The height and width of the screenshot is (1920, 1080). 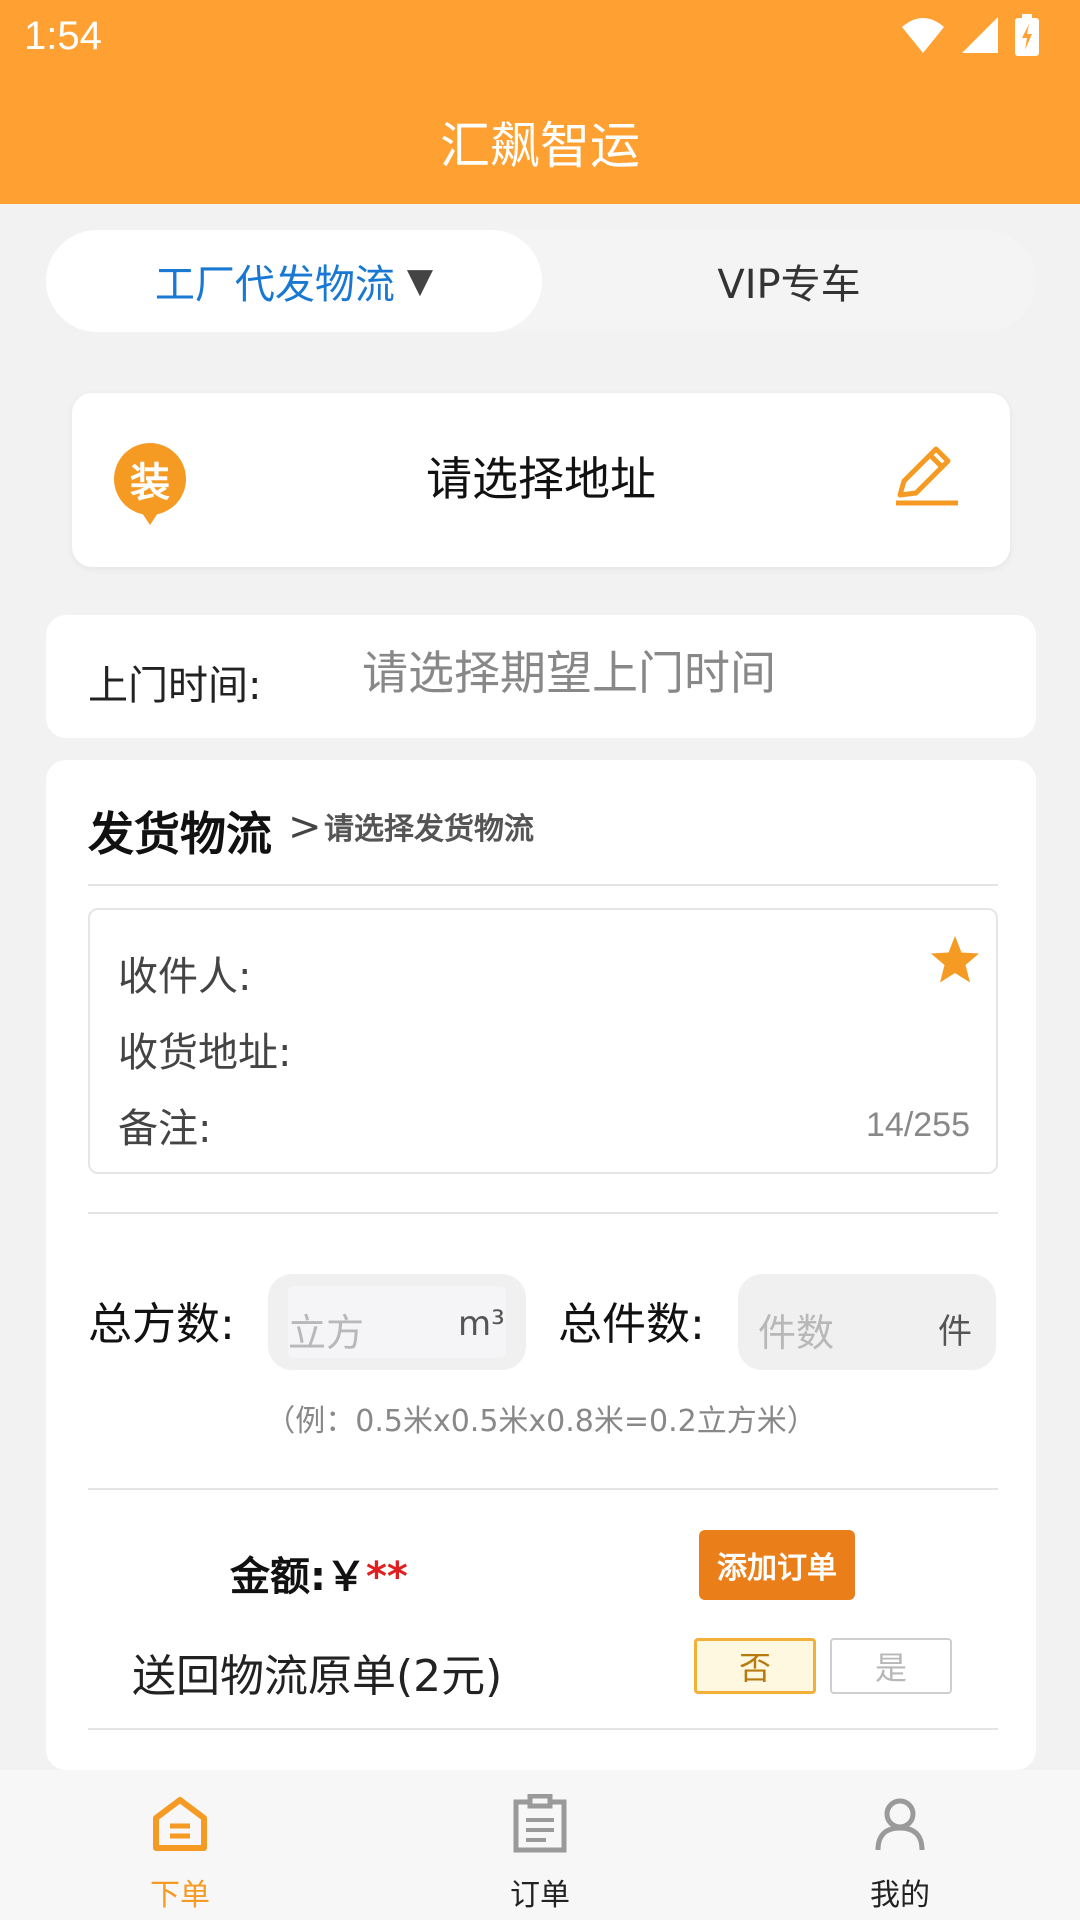 What do you see at coordinates (180, 1824) in the screenshot?
I see `home-icon` at bounding box center [180, 1824].